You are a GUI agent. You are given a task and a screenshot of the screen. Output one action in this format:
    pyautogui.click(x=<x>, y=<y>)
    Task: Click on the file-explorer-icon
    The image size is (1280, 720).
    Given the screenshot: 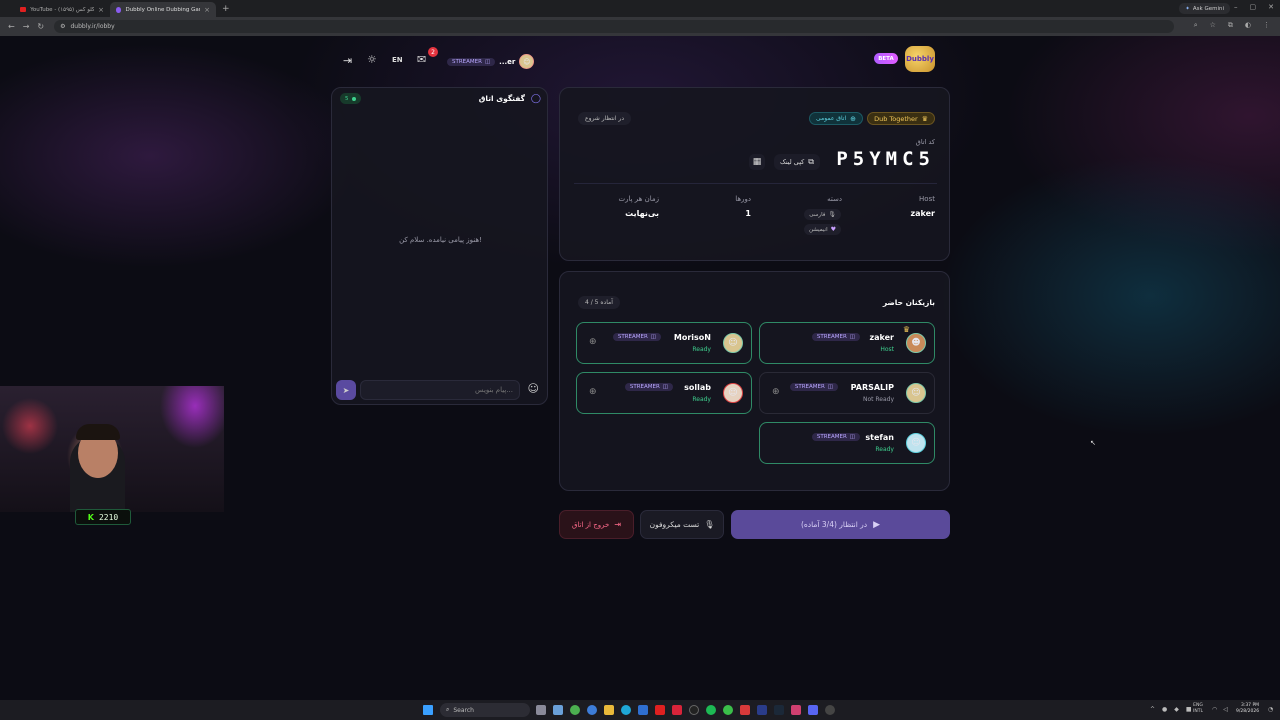 What is the action you would take?
    pyautogui.click(x=609, y=710)
    